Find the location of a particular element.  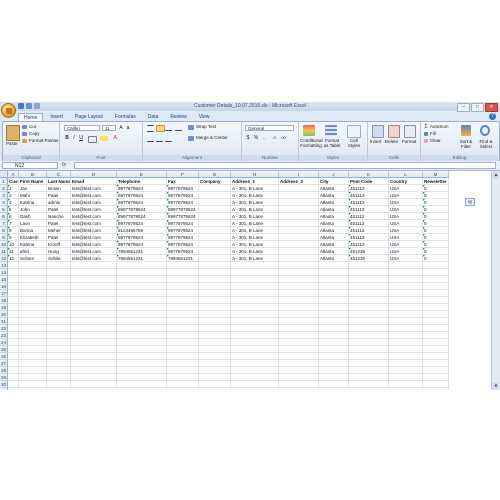

row-header: 4 is located at coordinates (4, 202).